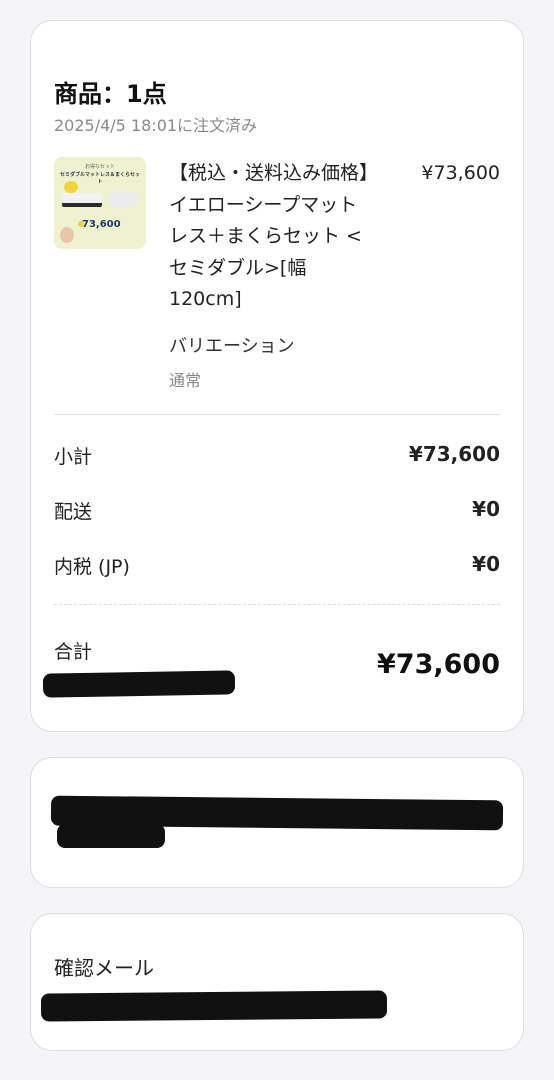 The width and height of the screenshot is (554, 1080). I want to click on subtotal-value: ¥73,600, so click(454, 454).